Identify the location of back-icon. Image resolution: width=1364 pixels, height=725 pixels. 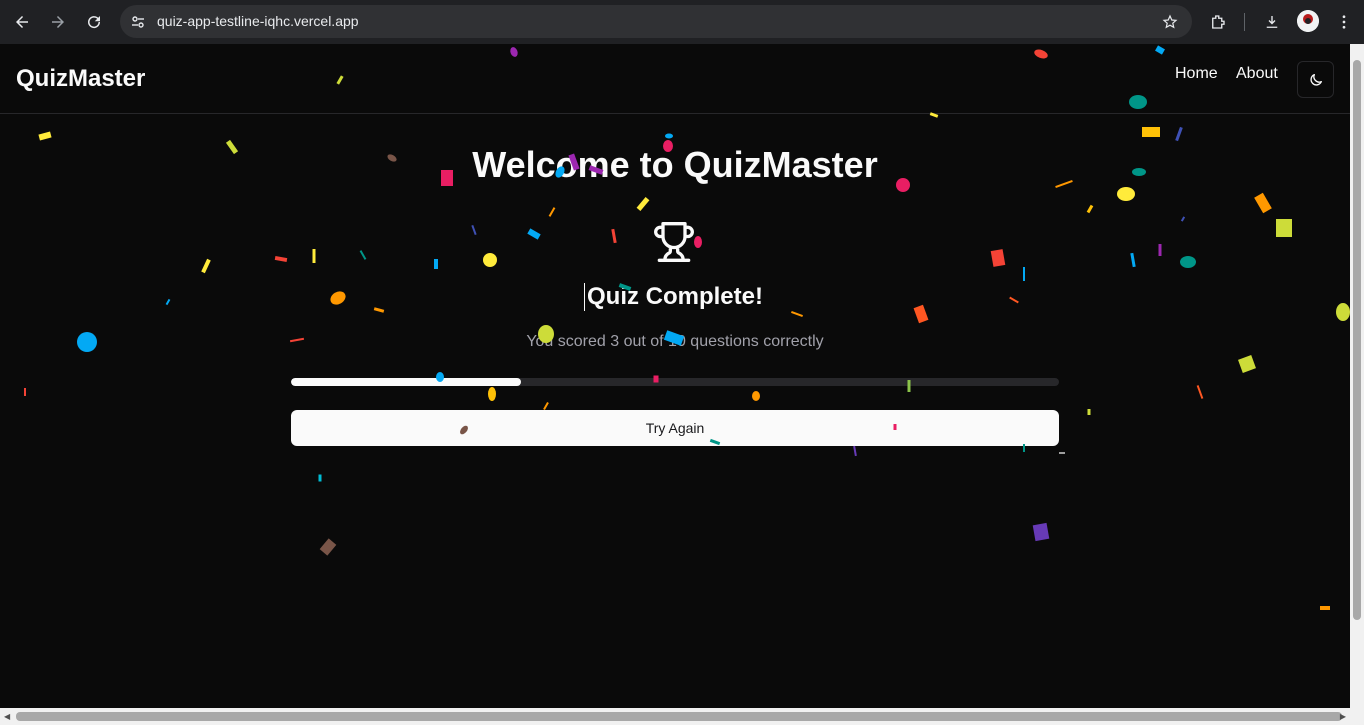
(22, 22).